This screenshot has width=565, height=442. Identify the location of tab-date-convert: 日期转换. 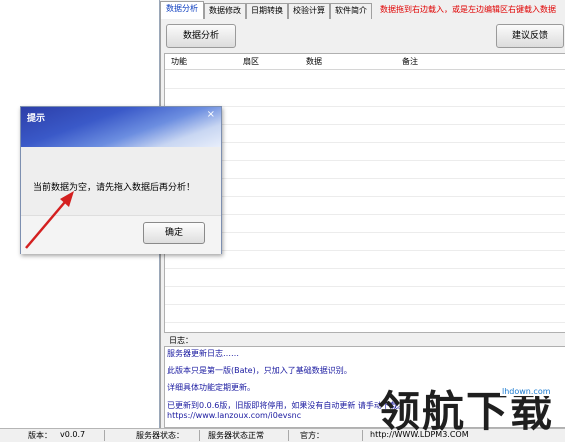
(267, 11).